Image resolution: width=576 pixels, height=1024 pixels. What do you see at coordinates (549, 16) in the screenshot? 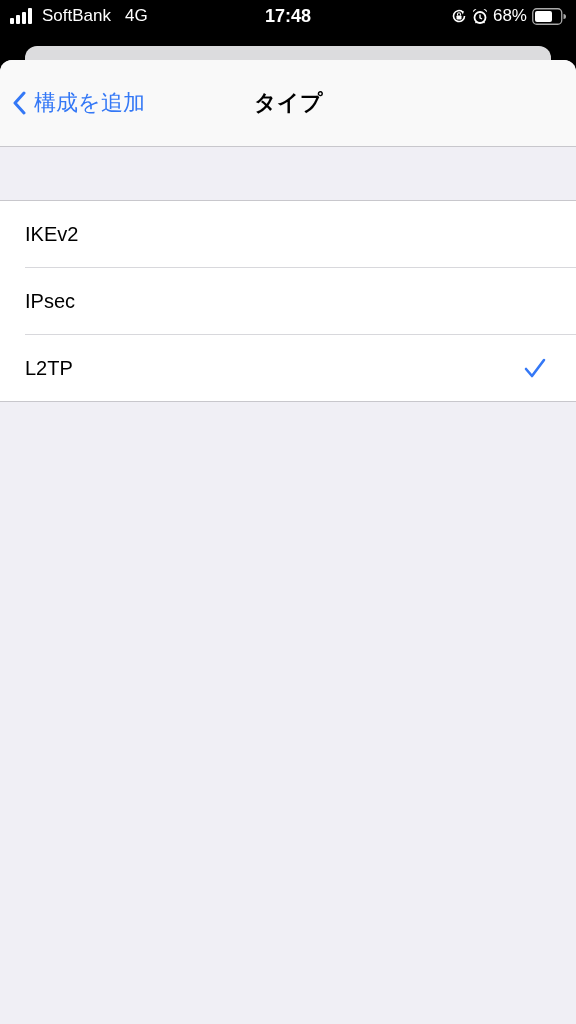
I see `battery-icon` at bounding box center [549, 16].